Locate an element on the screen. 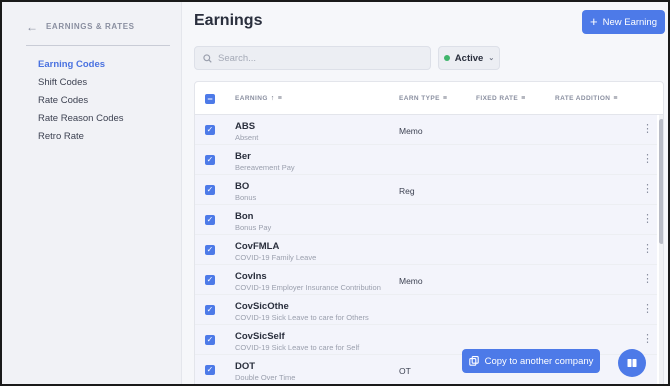 This screenshot has width=670, height=386. plus-icon: + is located at coordinates (594, 21).